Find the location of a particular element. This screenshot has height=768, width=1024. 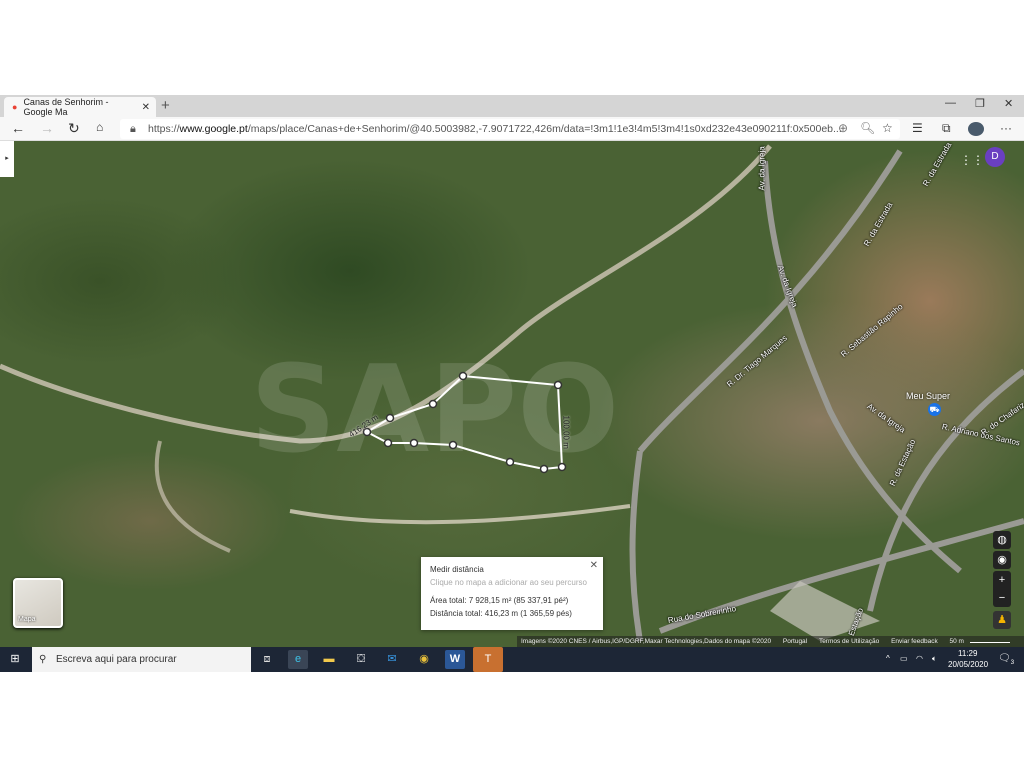

new-tab-button: + is located at coordinates (165, 105).